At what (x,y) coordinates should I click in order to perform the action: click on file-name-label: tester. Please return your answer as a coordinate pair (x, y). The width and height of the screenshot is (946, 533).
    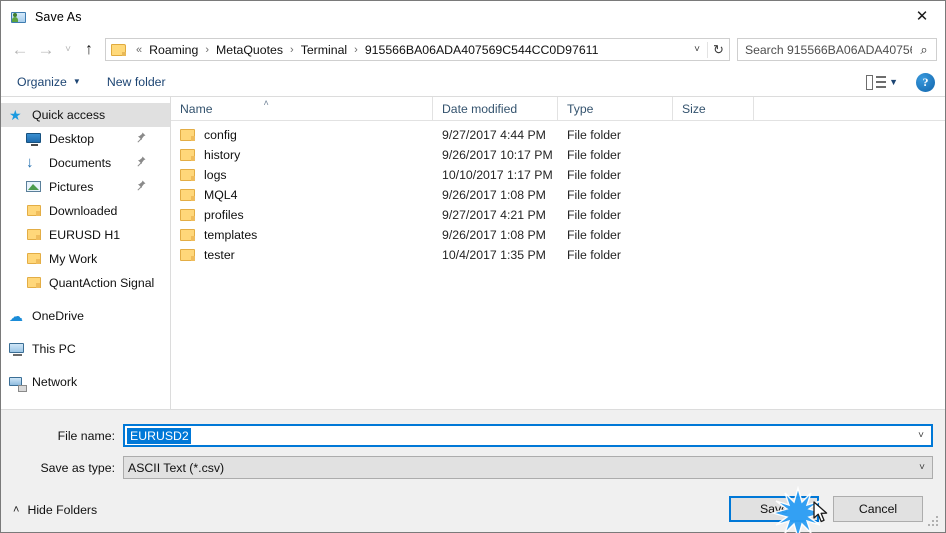
    Looking at the image, I should click on (219, 255).